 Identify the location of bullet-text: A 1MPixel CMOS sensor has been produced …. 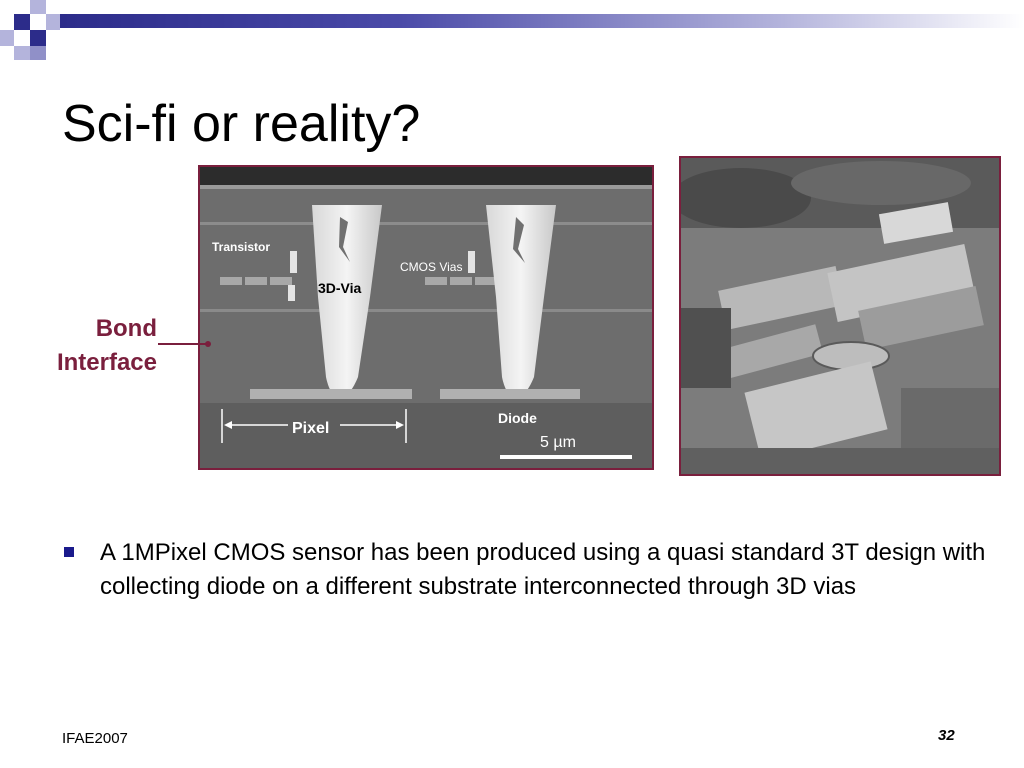
(543, 569).